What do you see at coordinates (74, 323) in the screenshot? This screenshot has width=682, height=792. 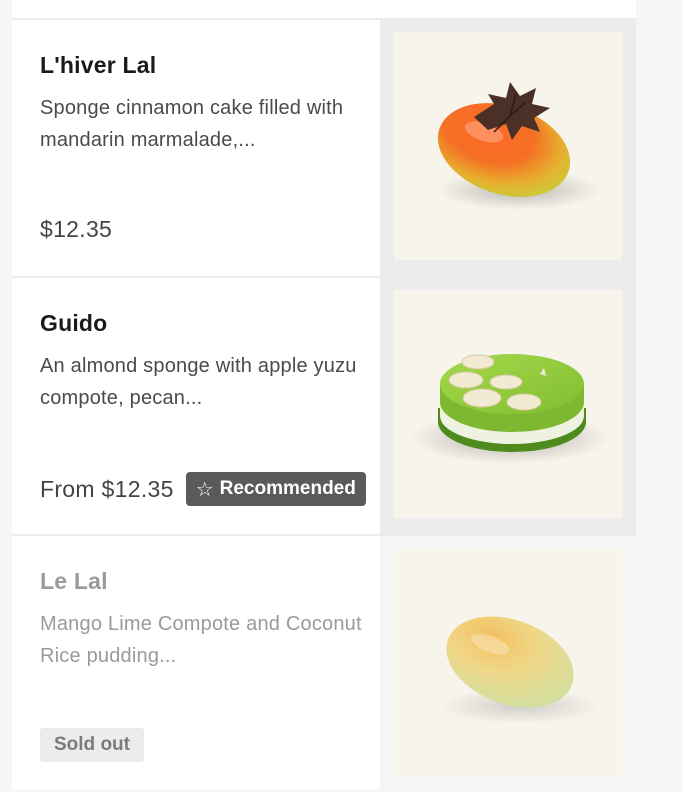 I see `item-name: Guido` at bounding box center [74, 323].